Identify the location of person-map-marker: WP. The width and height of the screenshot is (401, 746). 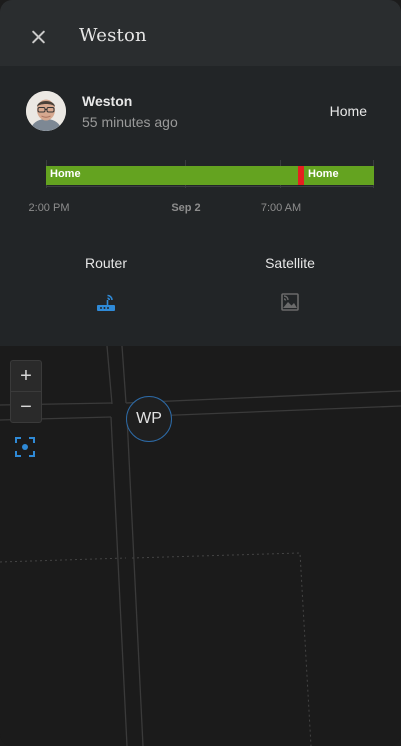
(149, 419).